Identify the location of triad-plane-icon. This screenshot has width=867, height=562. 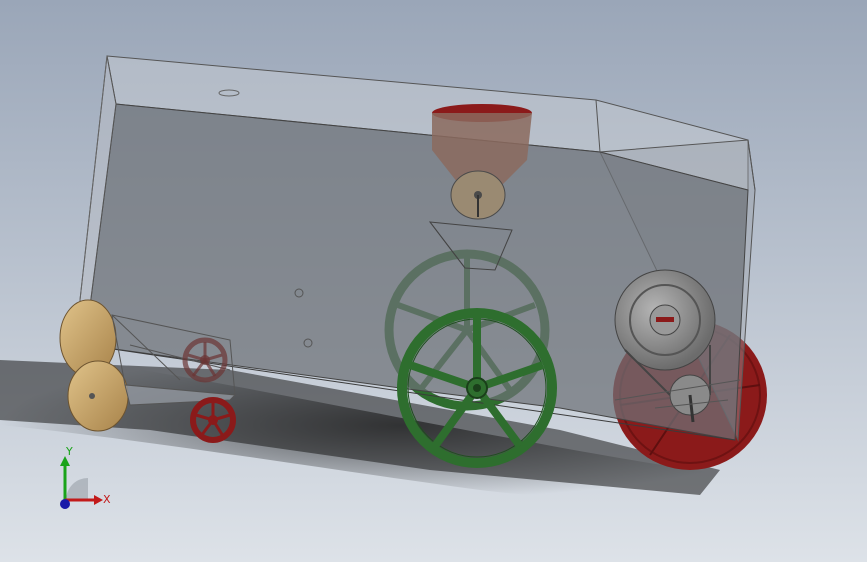
(77, 489).